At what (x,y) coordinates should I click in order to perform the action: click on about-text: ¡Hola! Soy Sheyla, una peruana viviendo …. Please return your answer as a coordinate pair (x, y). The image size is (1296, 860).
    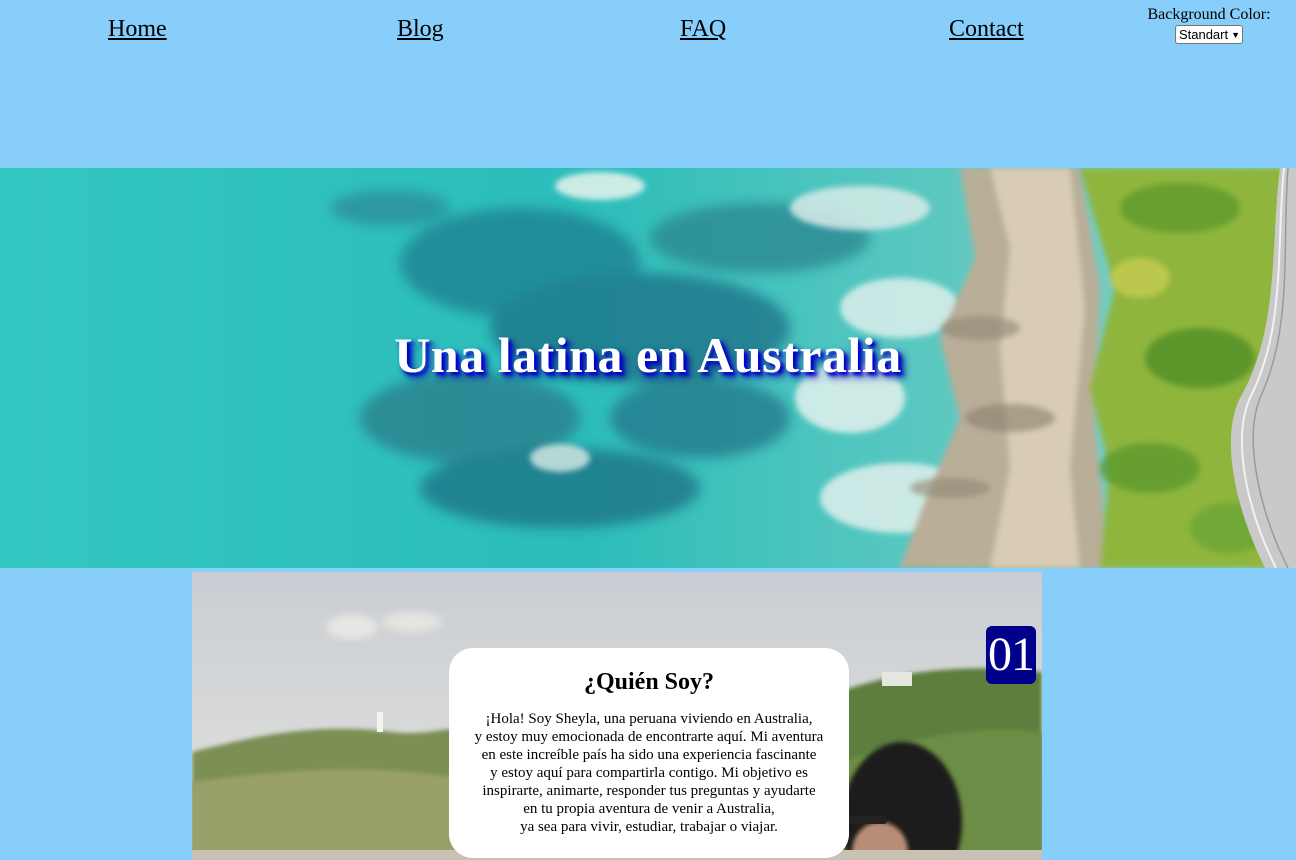
    Looking at the image, I should click on (649, 773).